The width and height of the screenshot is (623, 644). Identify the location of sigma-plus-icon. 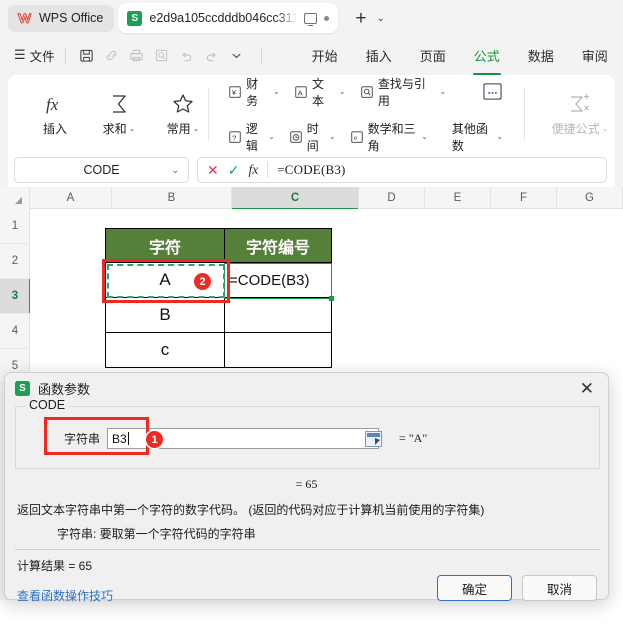
(580, 104).